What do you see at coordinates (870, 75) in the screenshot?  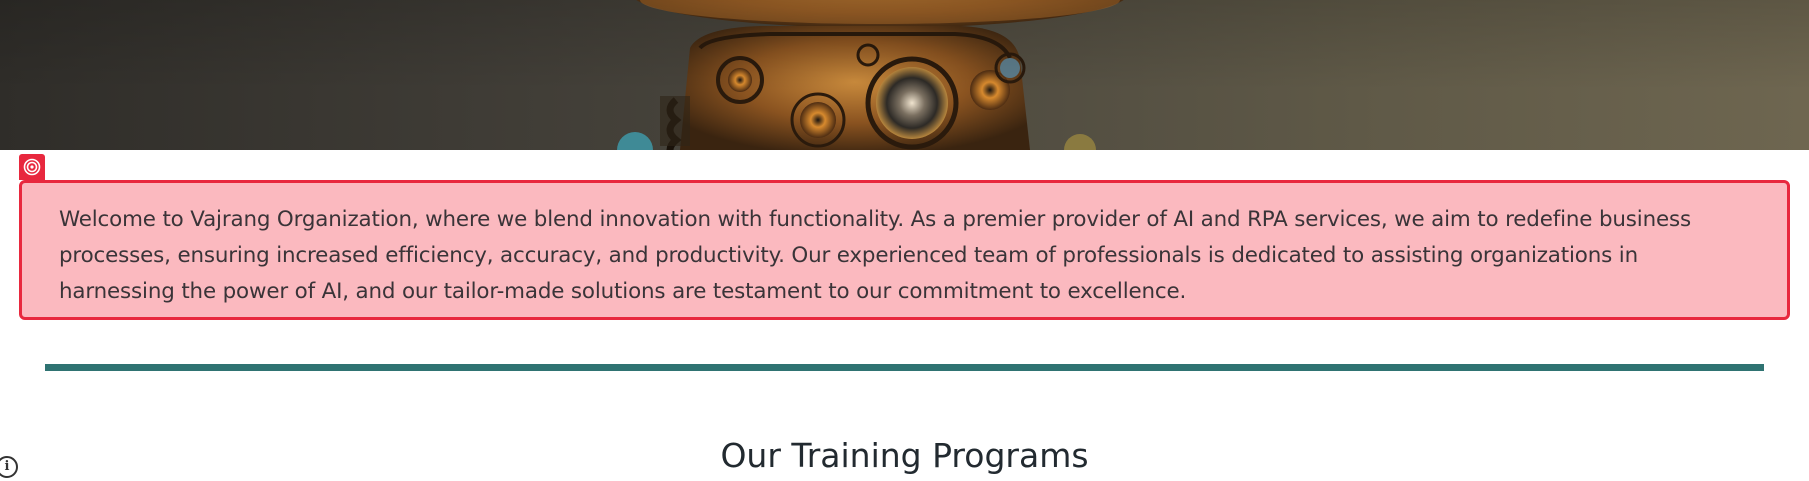 I see `robot-illustration` at bounding box center [870, 75].